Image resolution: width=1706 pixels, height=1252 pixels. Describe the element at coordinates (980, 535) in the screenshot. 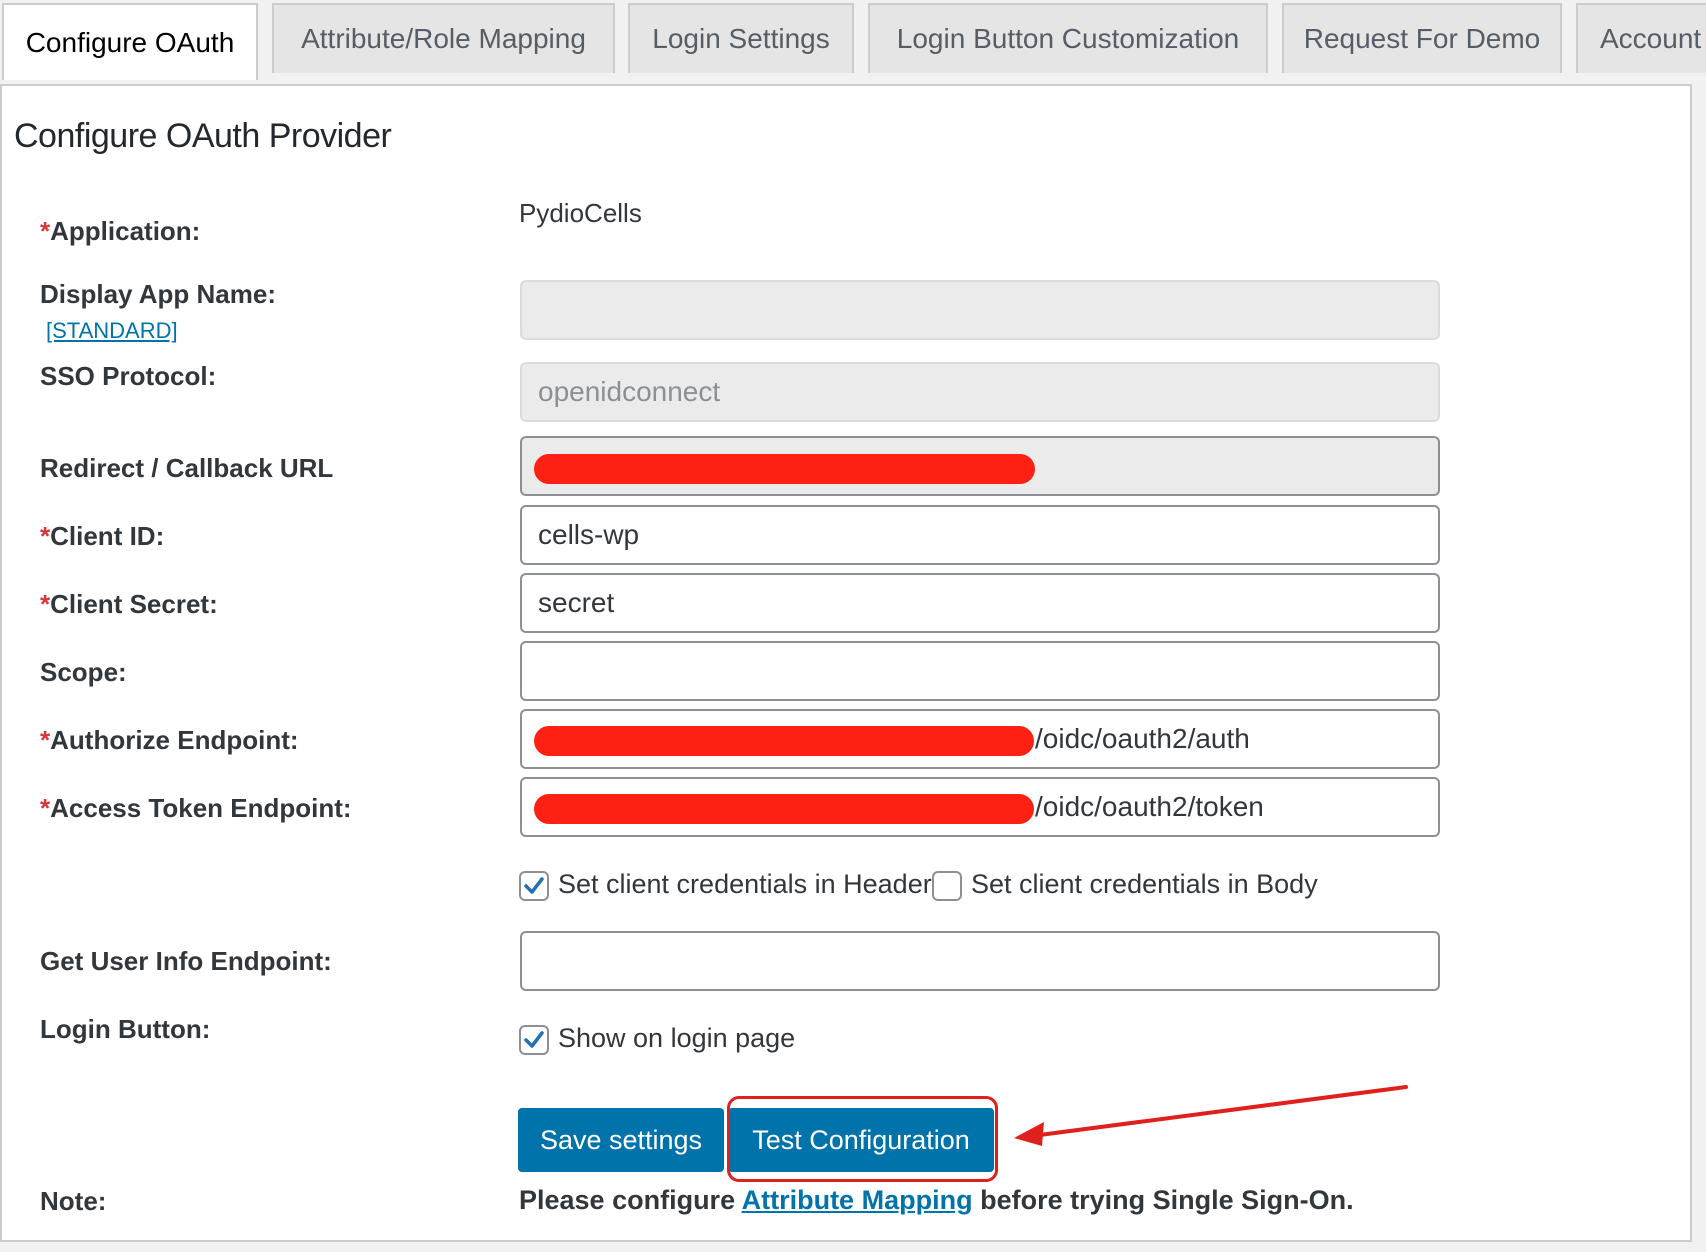

I see `client-id-field` at that location.